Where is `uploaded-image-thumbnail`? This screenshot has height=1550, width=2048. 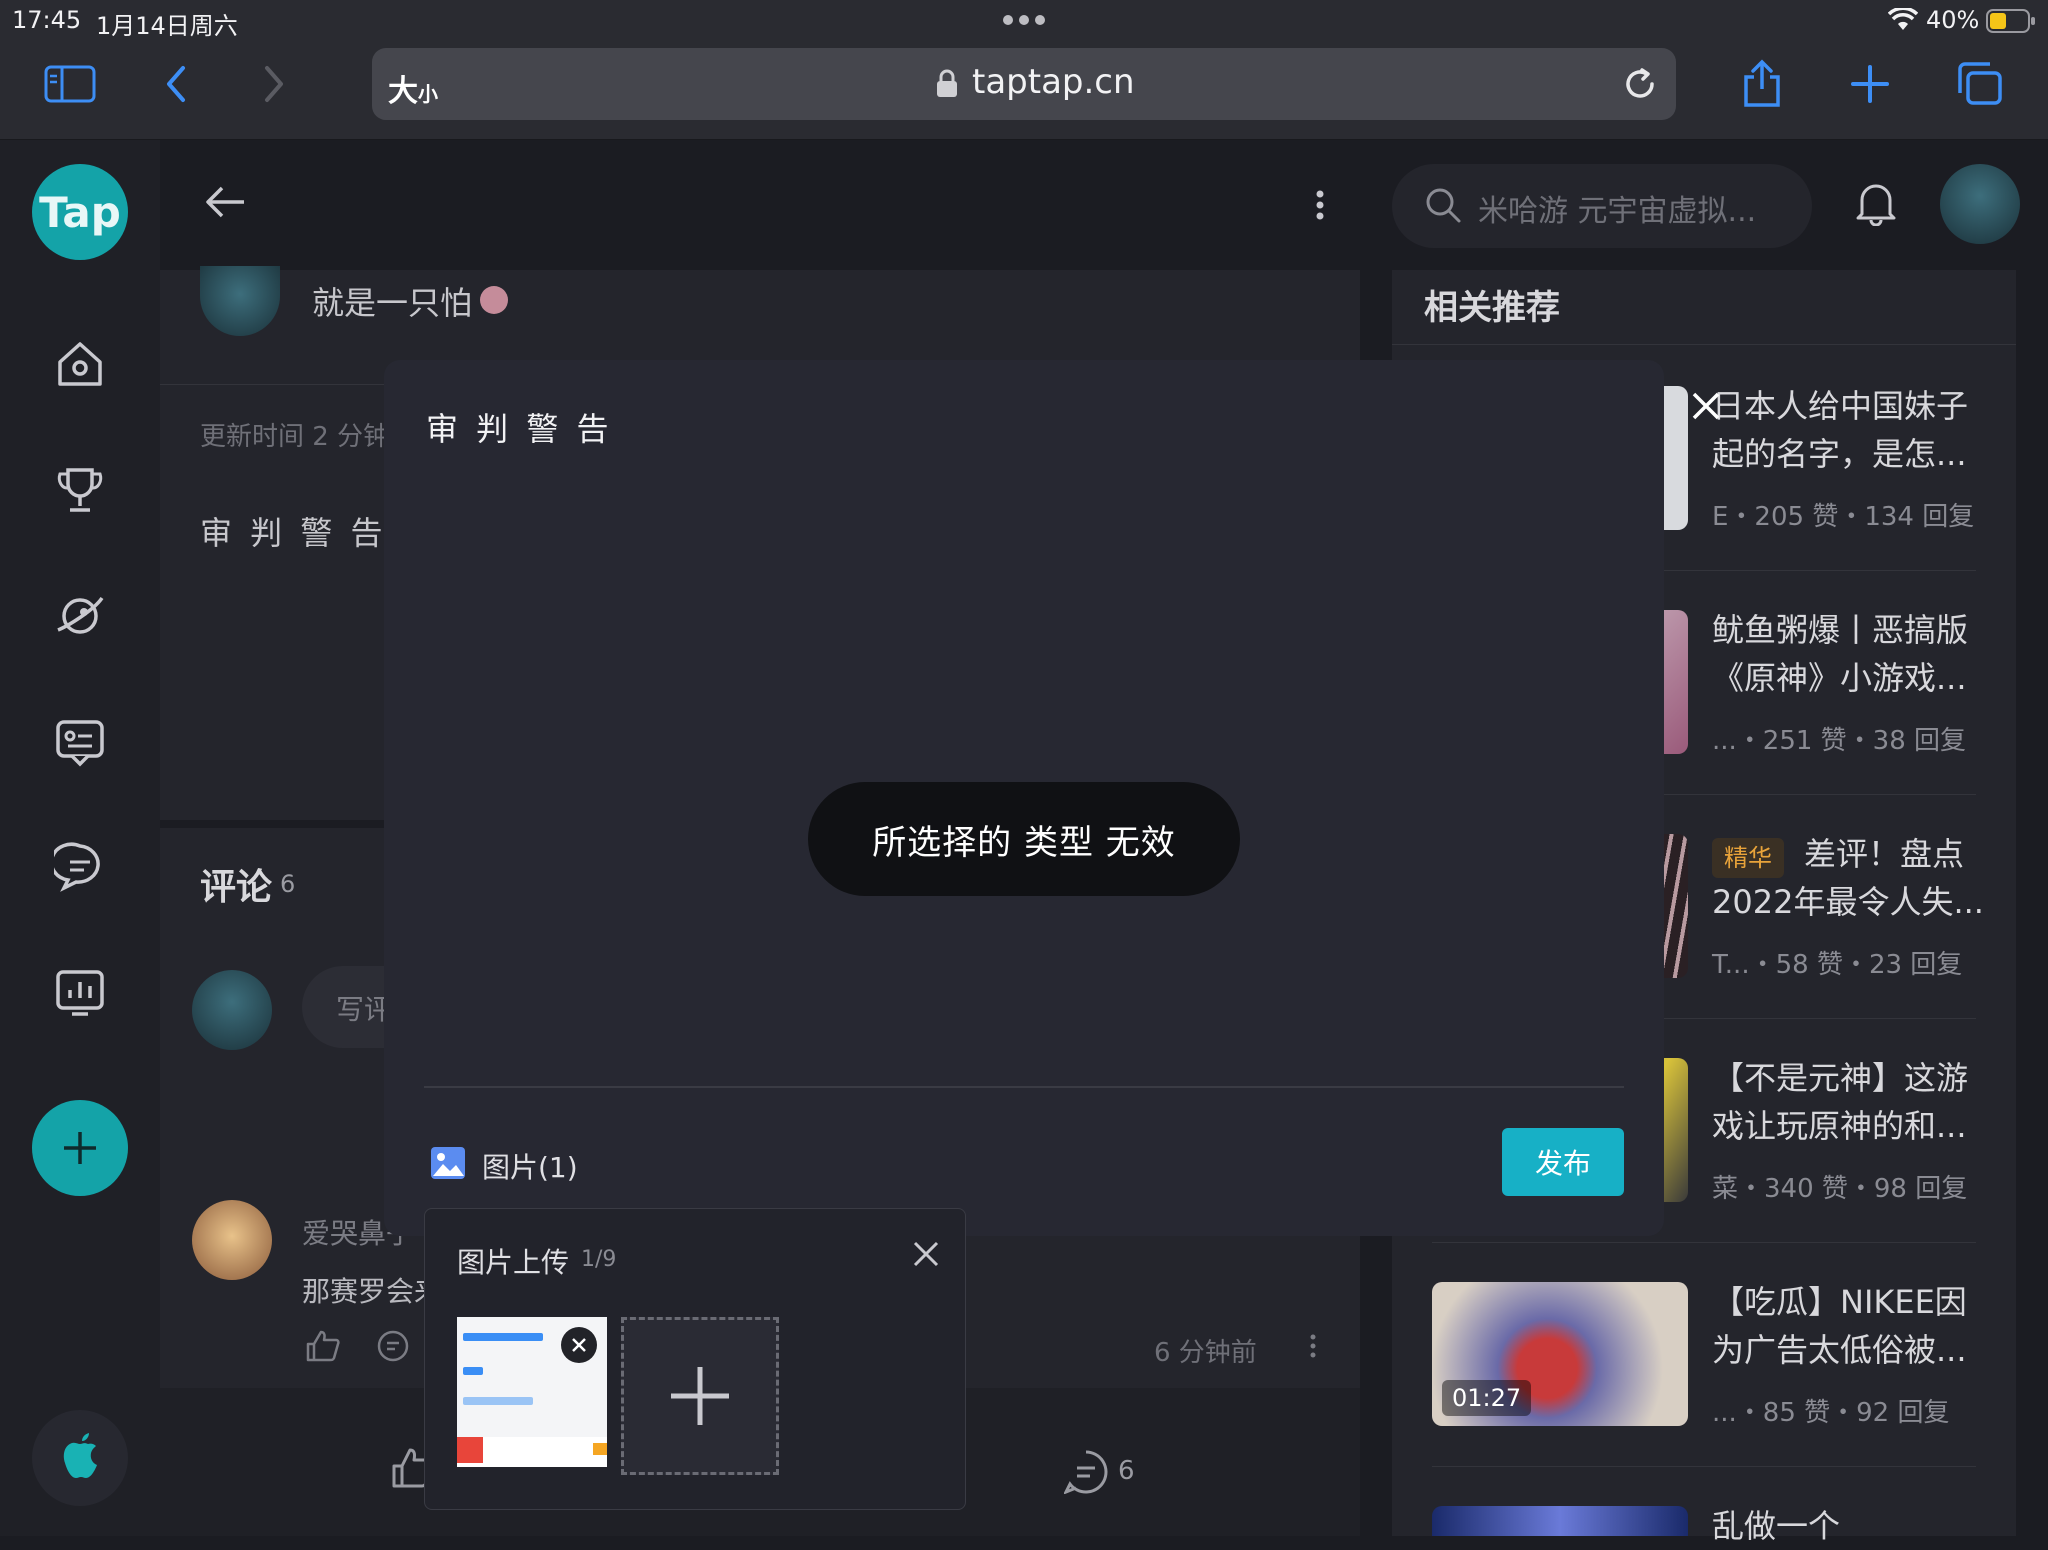 uploaded-image-thumbnail is located at coordinates (532, 1392).